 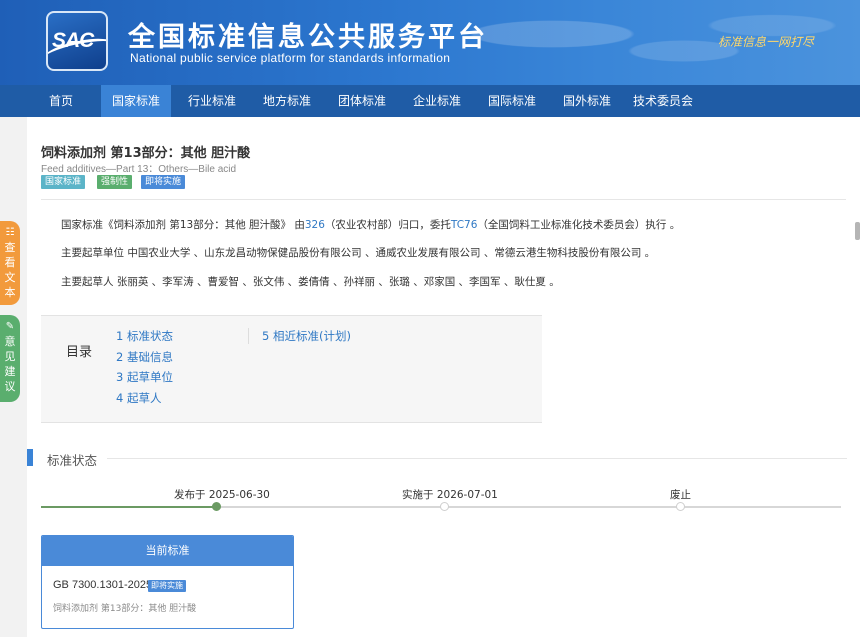 I want to click on sac-logo: SAC, so click(x=77, y=41).